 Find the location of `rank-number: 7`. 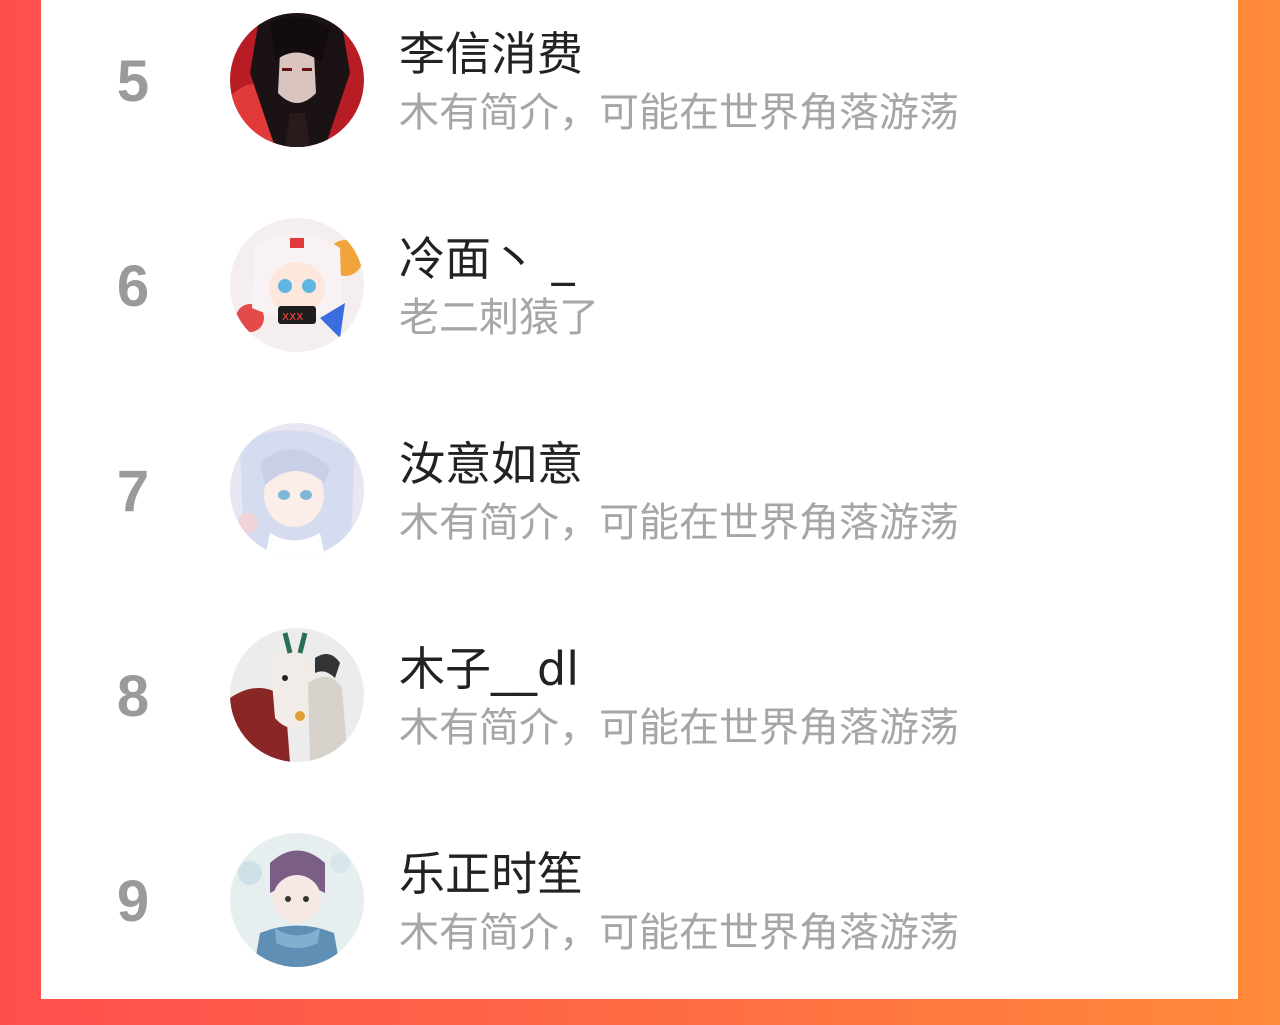

rank-number: 7 is located at coordinates (133, 491).